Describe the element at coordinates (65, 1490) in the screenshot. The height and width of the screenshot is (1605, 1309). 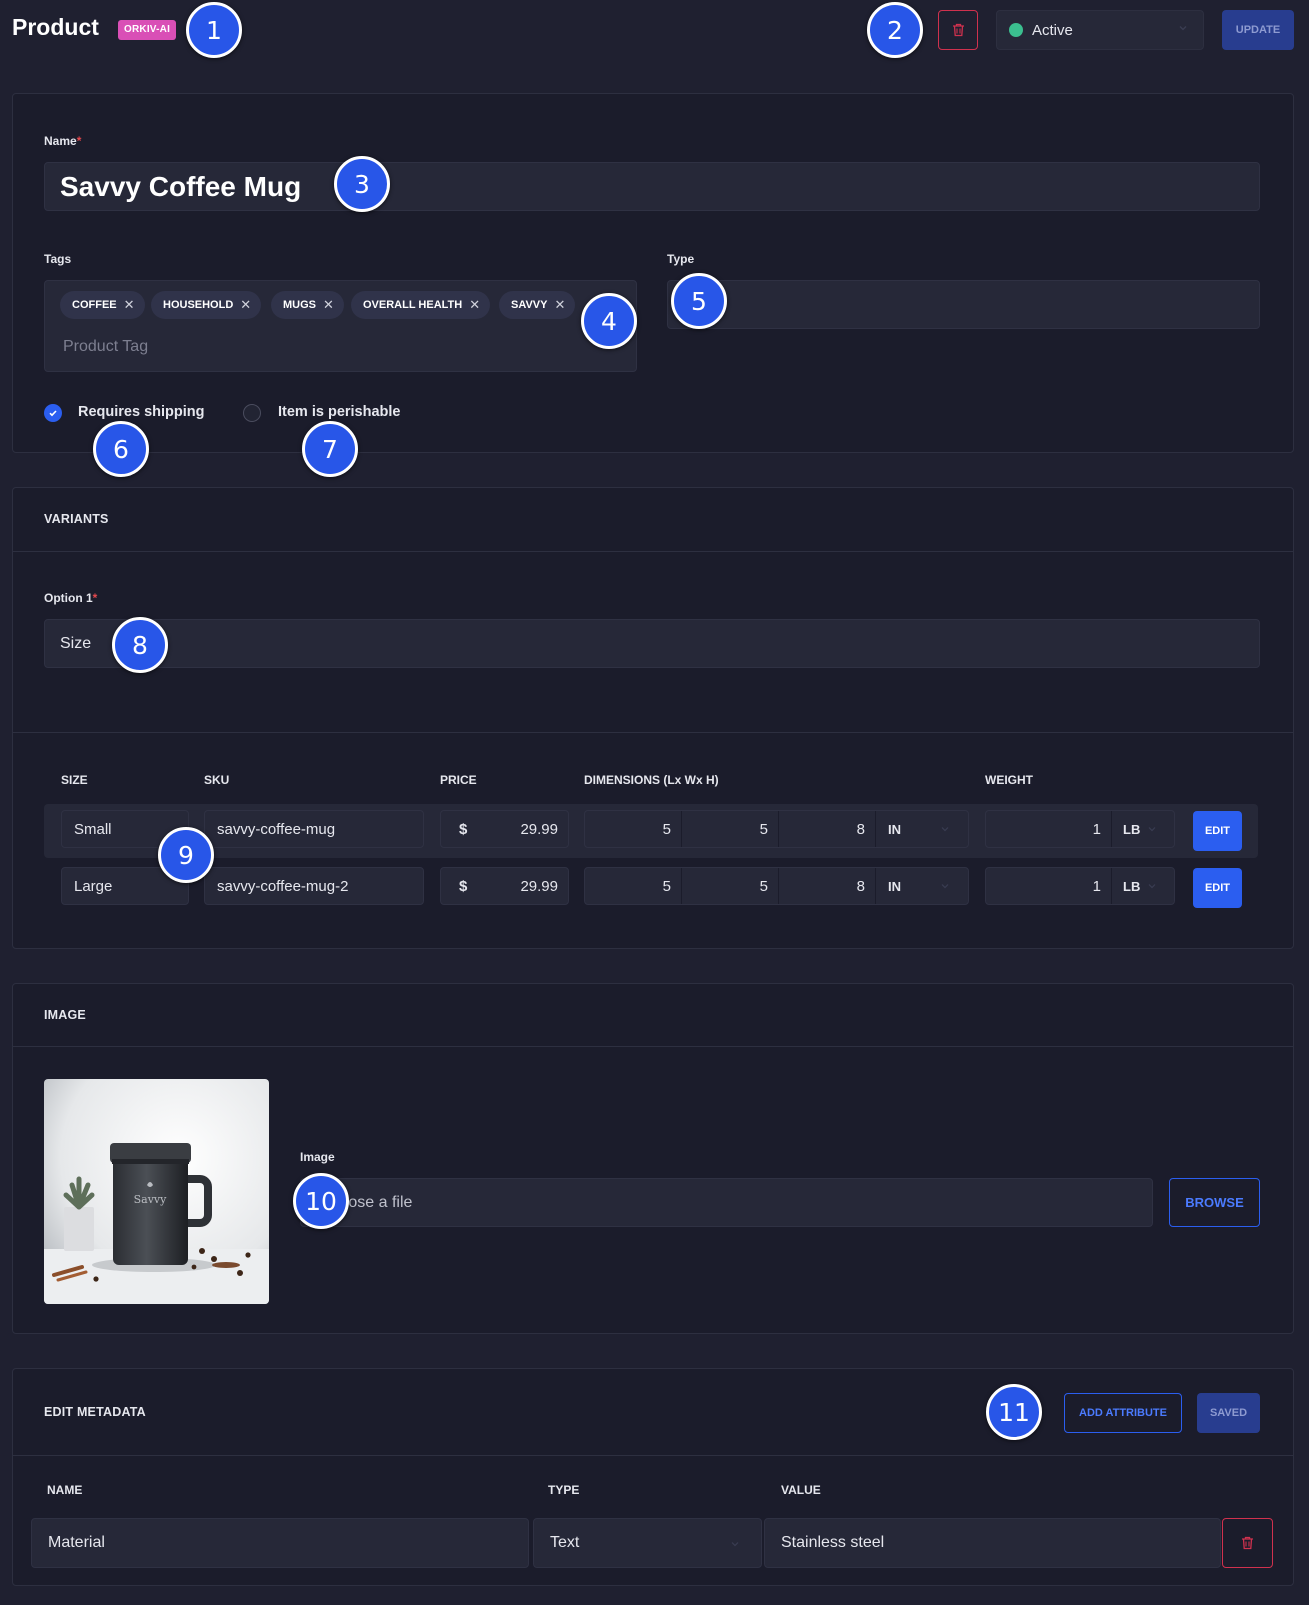
I see `column-header-name: NAME` at that location.